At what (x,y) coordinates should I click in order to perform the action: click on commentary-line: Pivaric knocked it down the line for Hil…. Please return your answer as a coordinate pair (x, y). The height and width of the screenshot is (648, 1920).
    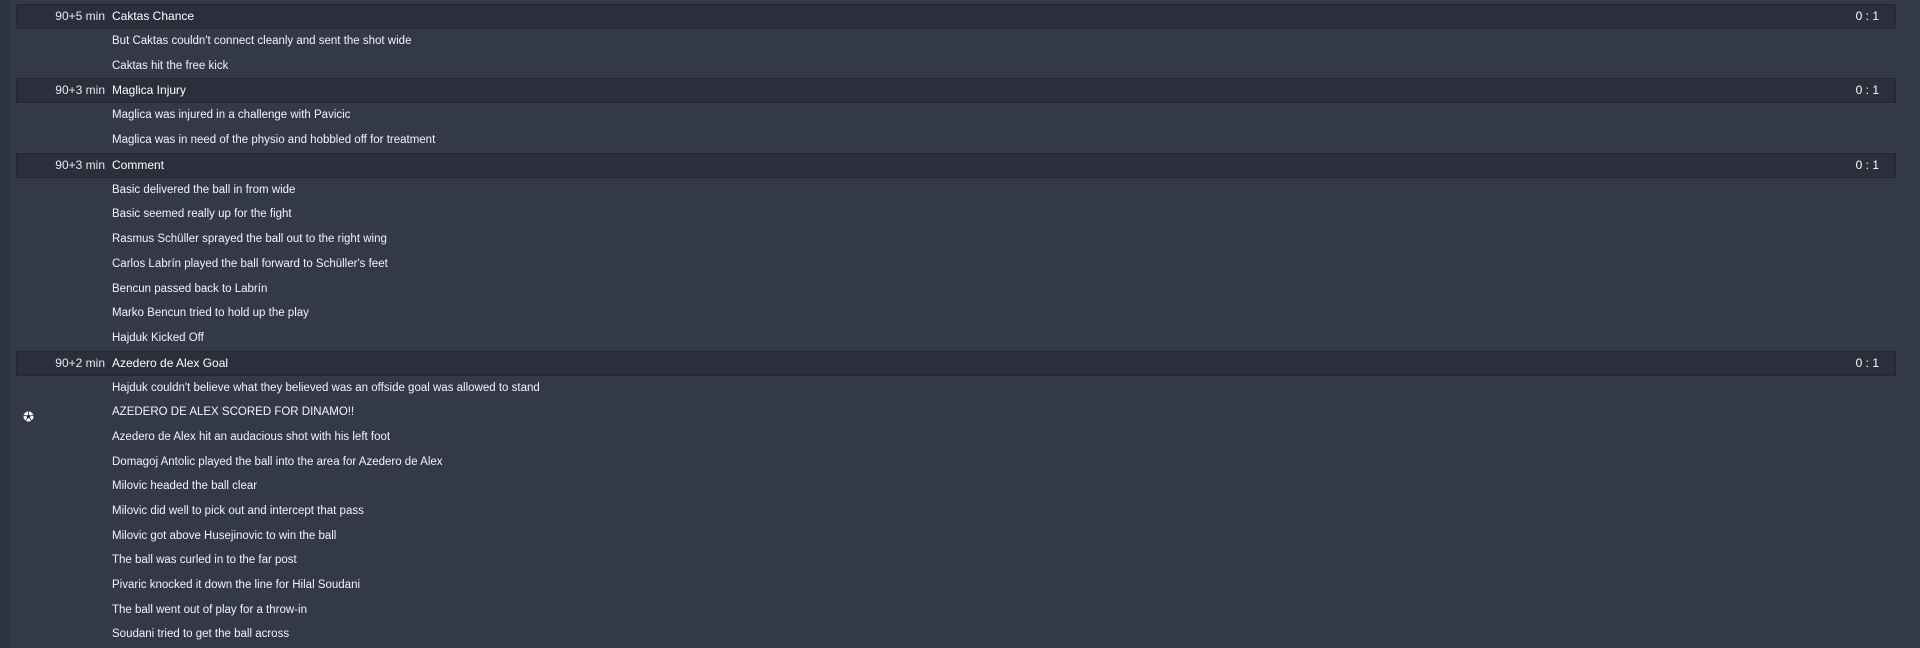
    Looking at the image, I should click on (956, 585).